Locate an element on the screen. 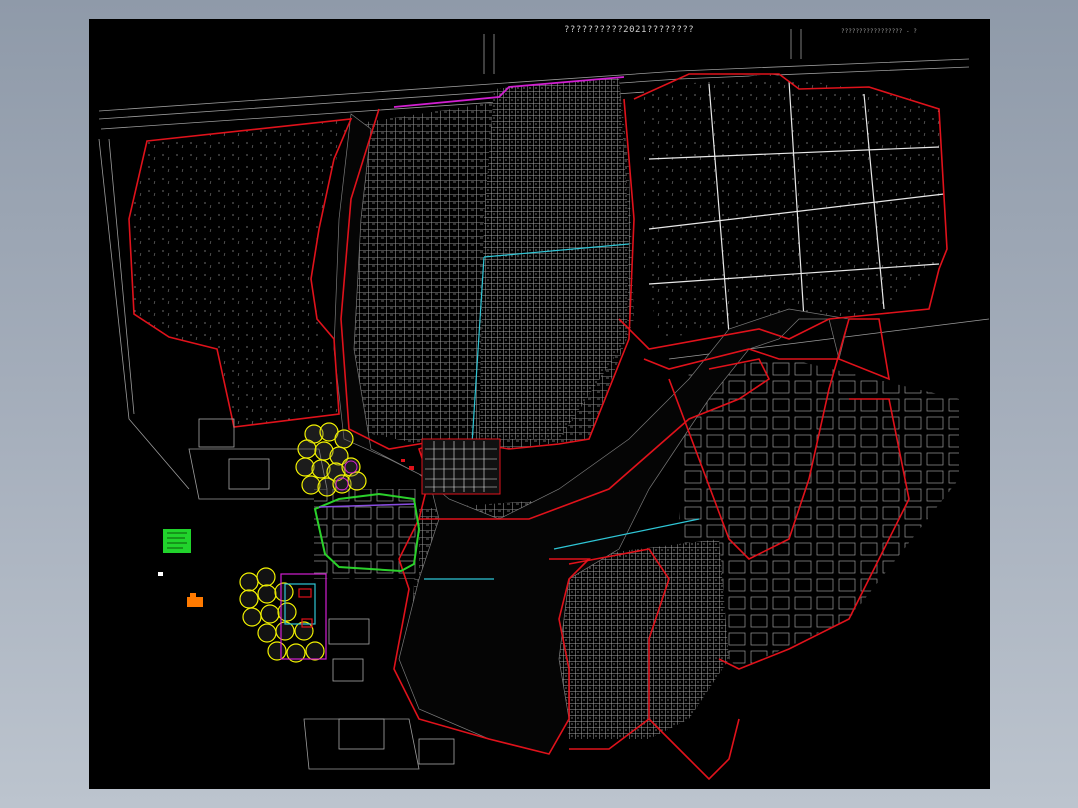 The width and height of the screenshot is (1078, 808). legend-orange-block is located at coordinates (195, 600).